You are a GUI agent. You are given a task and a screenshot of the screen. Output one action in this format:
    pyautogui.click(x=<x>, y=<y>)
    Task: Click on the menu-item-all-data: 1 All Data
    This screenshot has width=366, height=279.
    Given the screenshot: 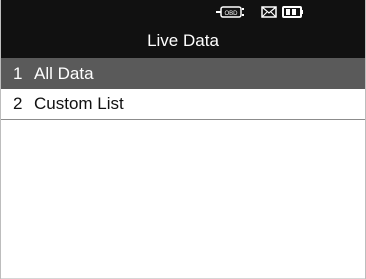 What is the action you would take?
    pyautogui.click(x=183, y=73)
    